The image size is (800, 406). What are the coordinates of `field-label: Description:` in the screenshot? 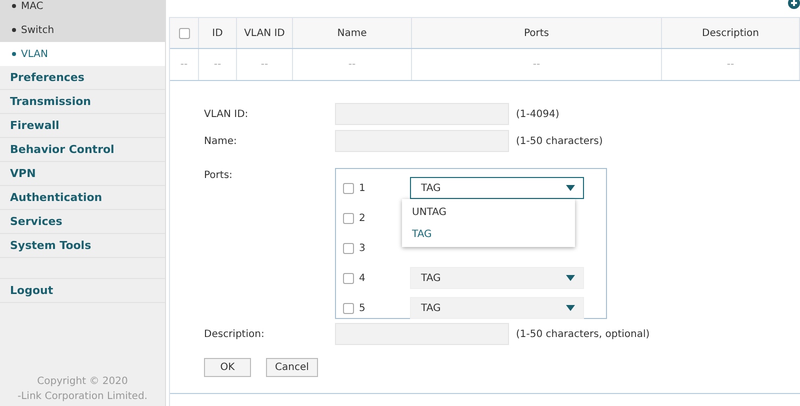 It's located at (235, 334).